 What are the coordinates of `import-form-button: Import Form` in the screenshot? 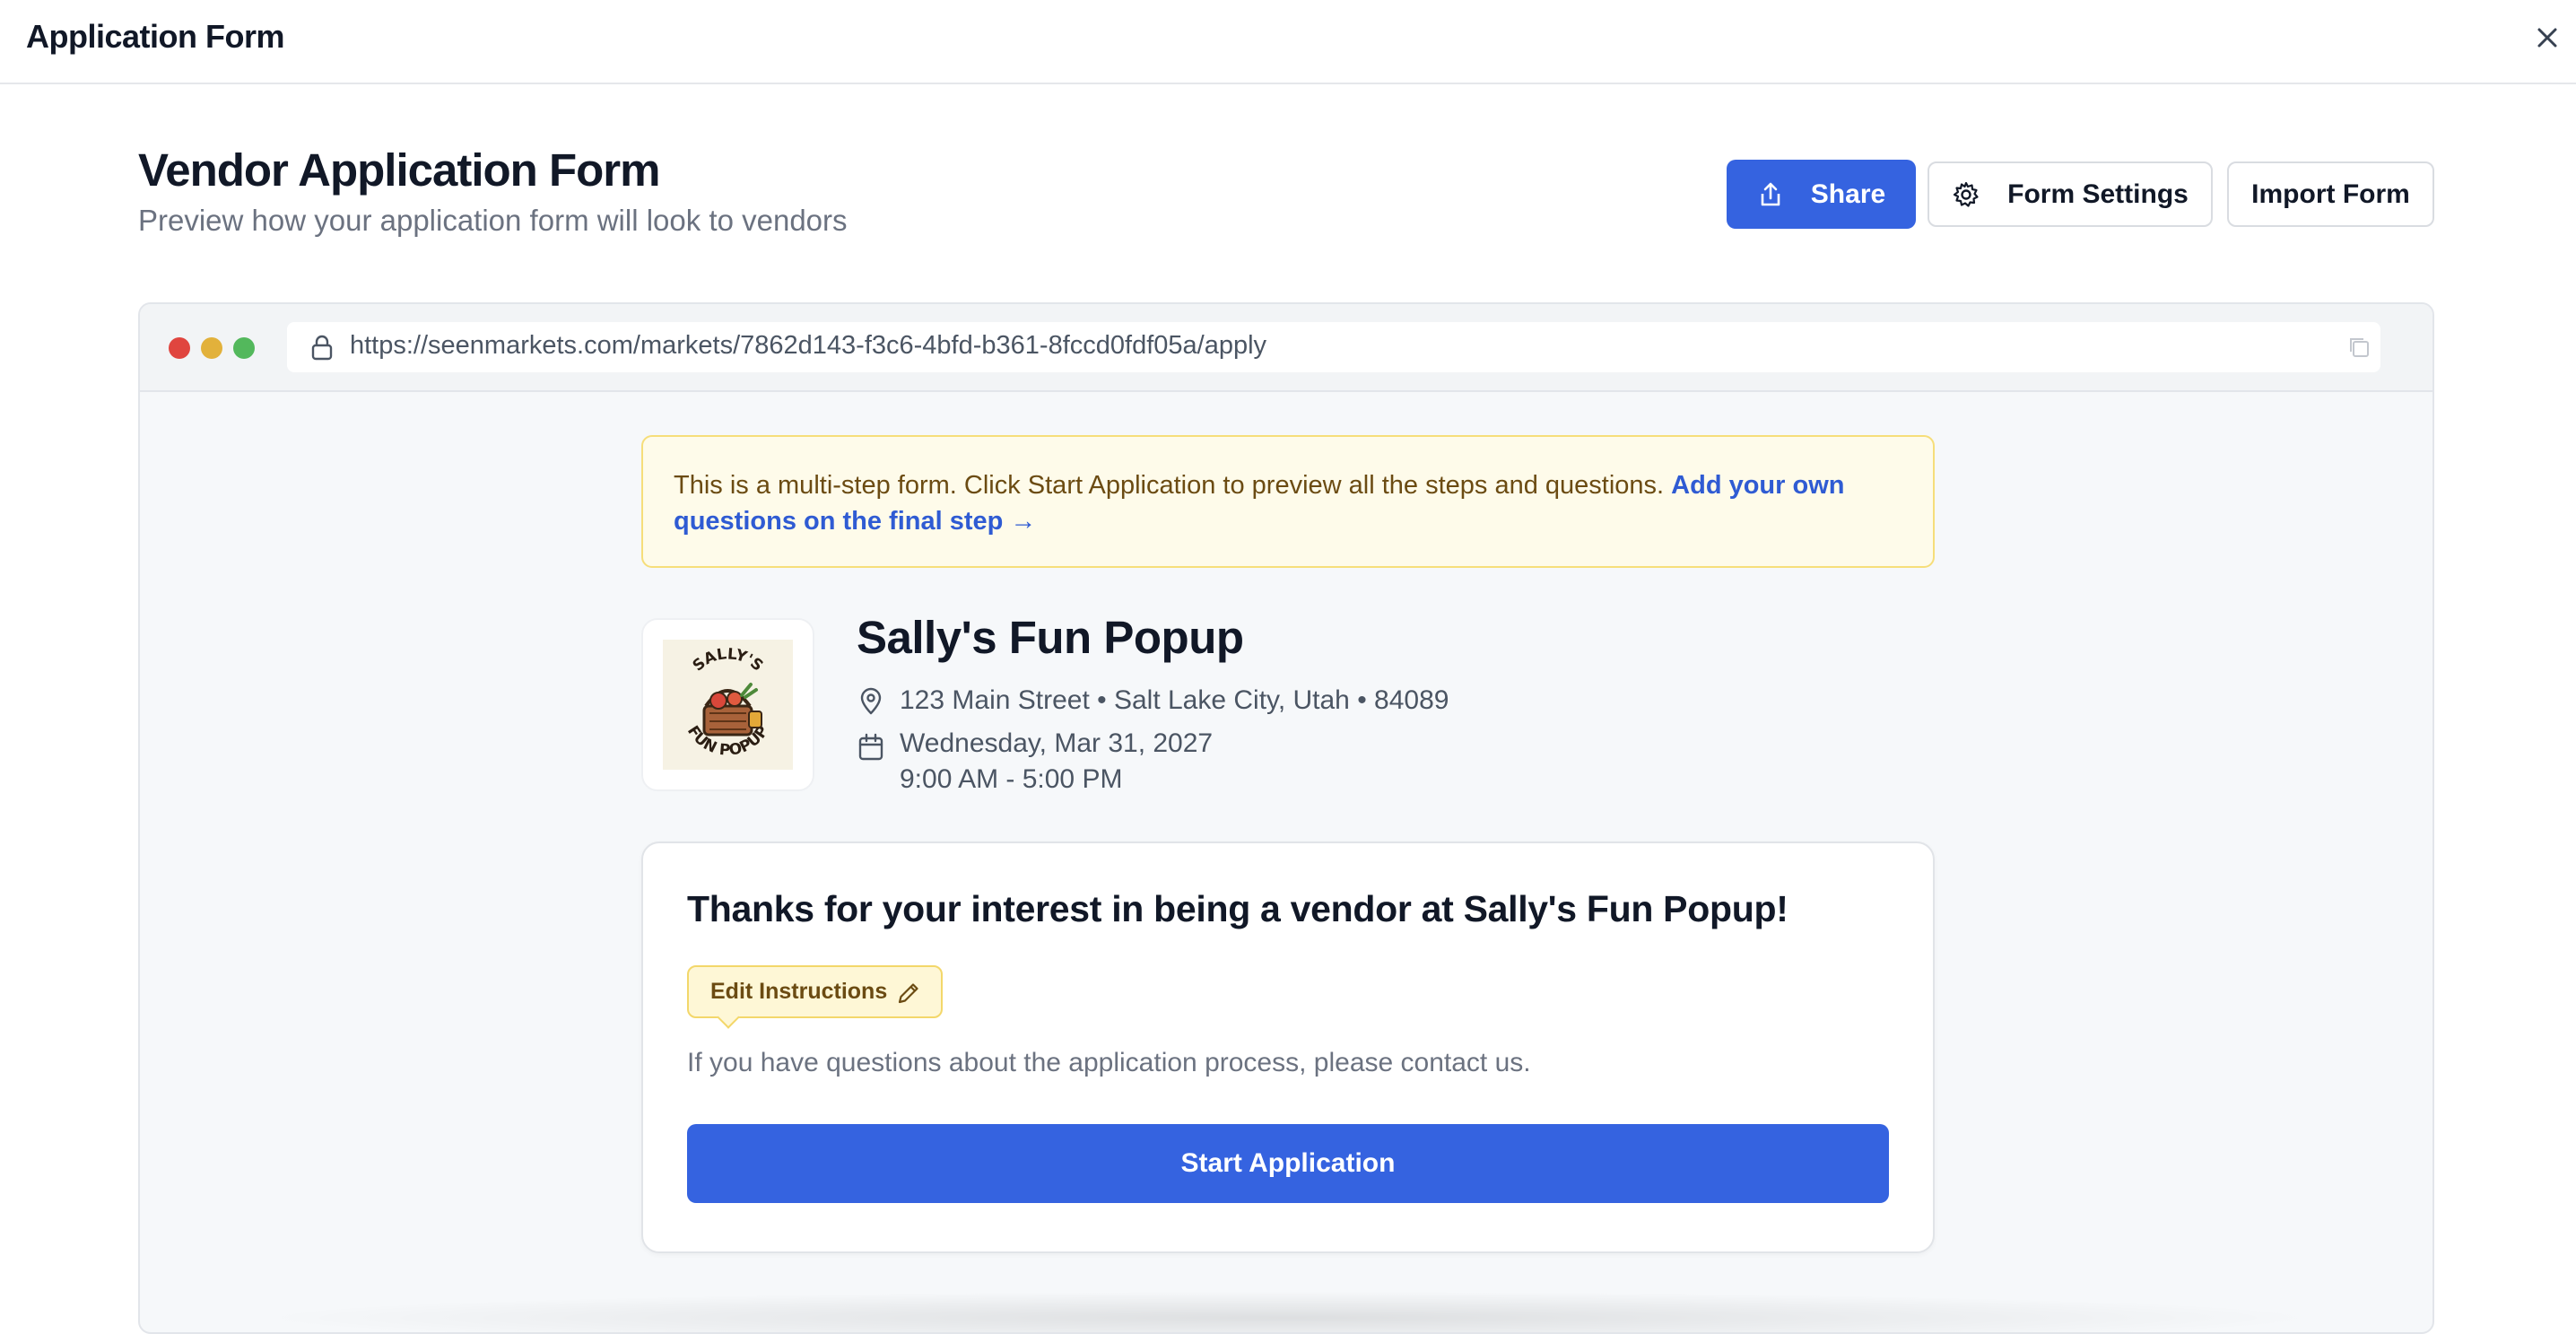 It's located at (2330, 194).